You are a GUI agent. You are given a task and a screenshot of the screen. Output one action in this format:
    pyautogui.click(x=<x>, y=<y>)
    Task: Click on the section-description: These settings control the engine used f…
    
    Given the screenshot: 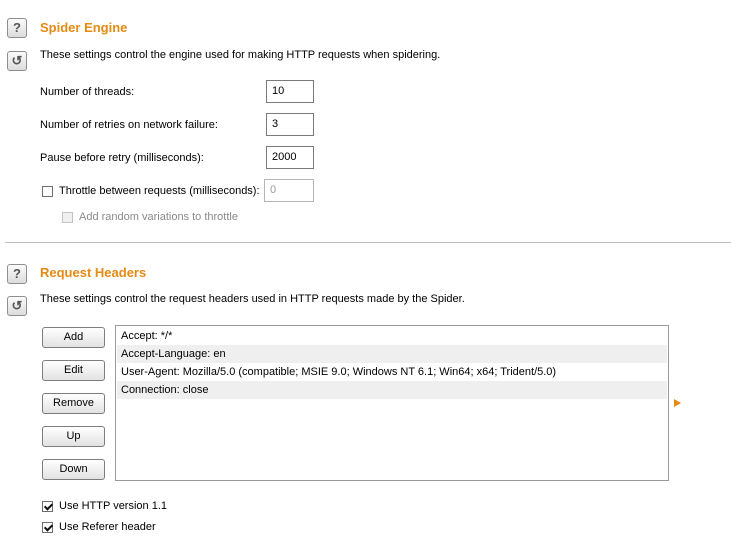 What is the action you would take?
    pyautogui.click(x=240, y=55)
    